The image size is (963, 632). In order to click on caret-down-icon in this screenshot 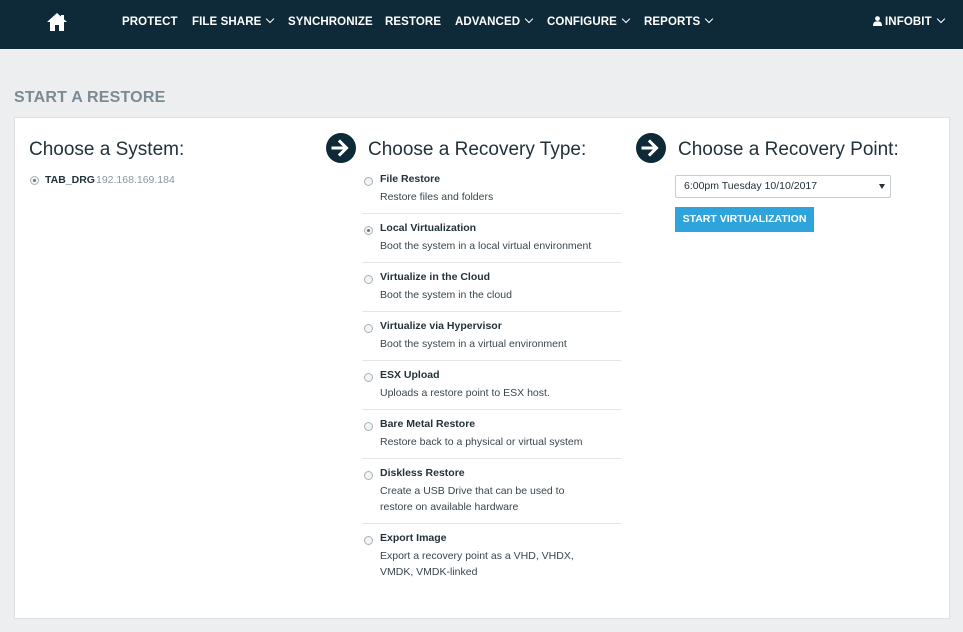, I will do `click(882, 186)`.